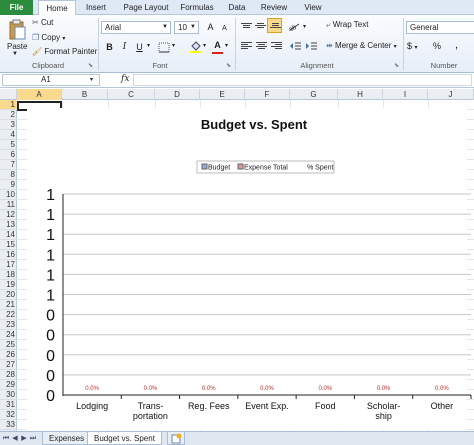  Describe the element at coordinates (8, 245) in the screenshot. I see `row-header: 15` at that location.